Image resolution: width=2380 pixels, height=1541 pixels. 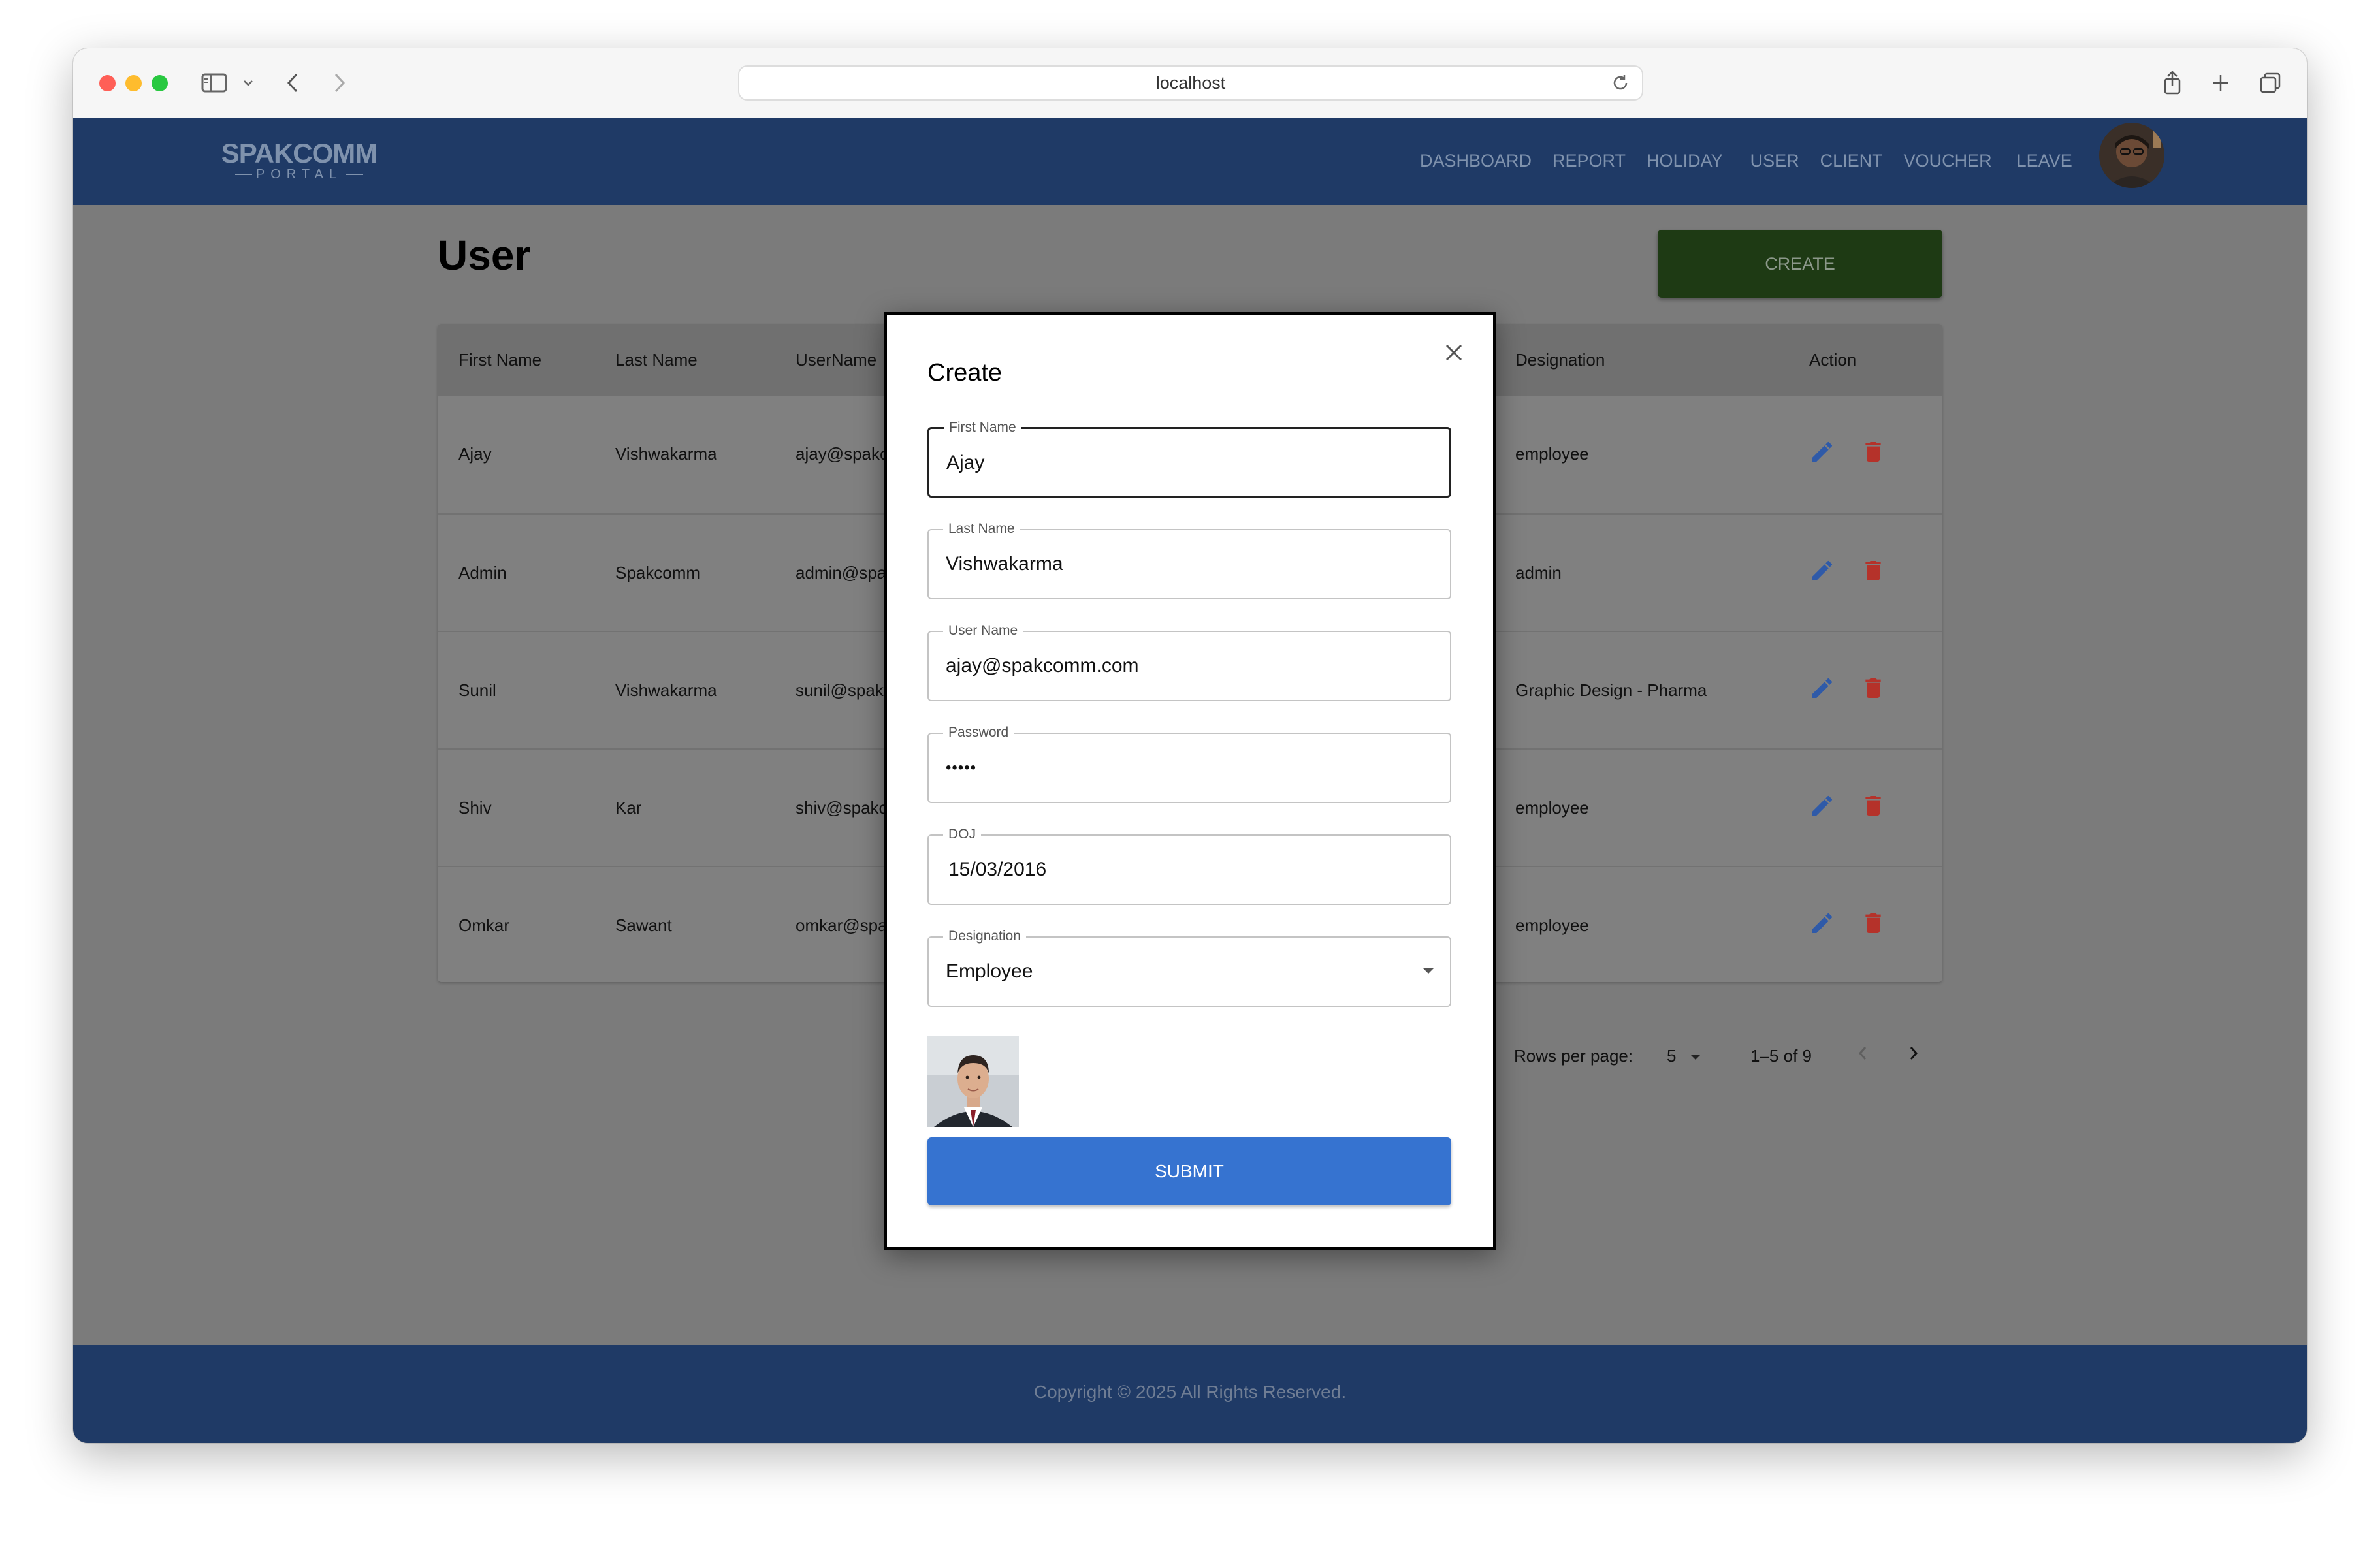 I want to click on share-icon, so click(x=2172, y=83).